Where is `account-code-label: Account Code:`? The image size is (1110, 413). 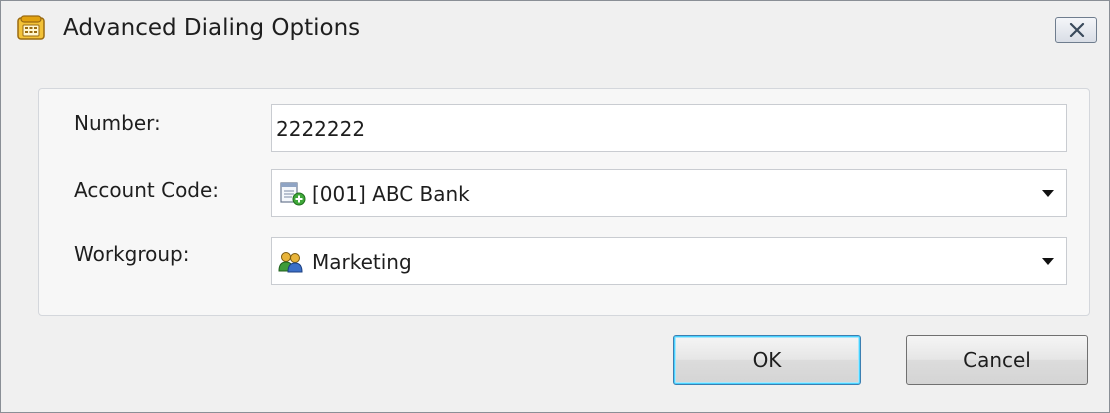
account-code-label: Account Code: is located at coordinates (147, 190).